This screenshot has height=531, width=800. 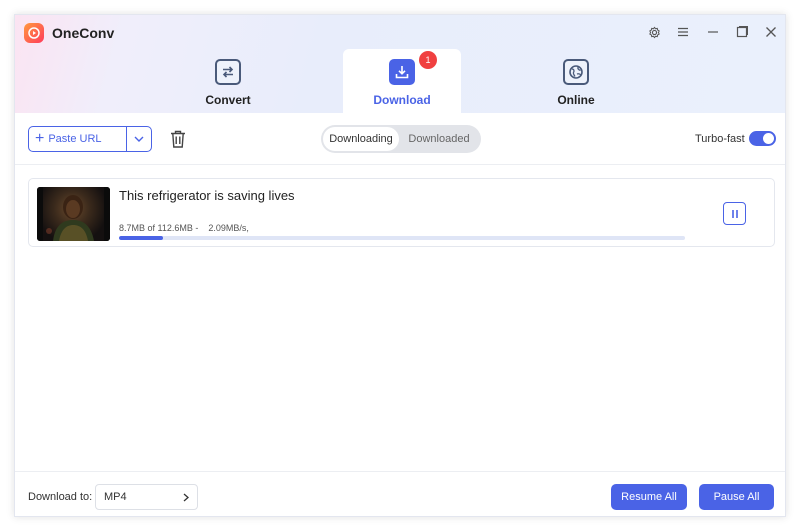 I want to click on pause-all-button: Pause All, so click(x=736, y=497).